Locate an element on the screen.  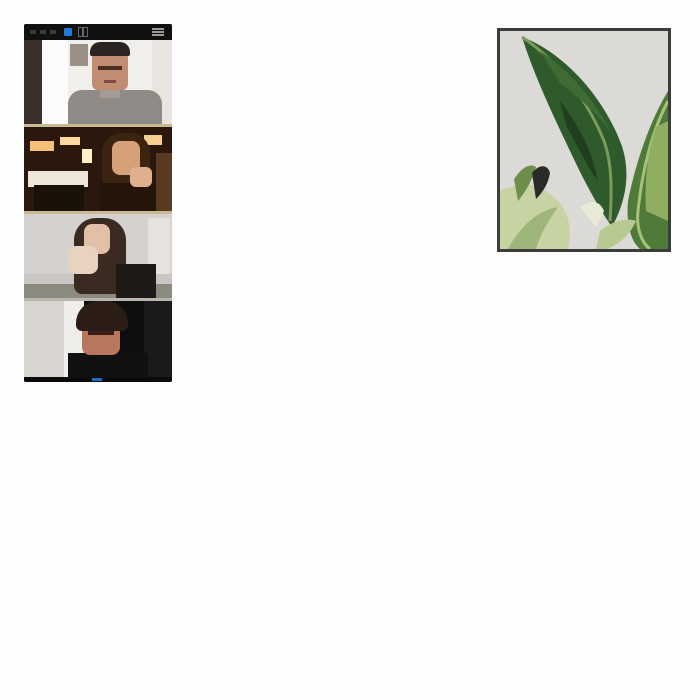
banana-leaf-image is located at coordinates (584, 140).